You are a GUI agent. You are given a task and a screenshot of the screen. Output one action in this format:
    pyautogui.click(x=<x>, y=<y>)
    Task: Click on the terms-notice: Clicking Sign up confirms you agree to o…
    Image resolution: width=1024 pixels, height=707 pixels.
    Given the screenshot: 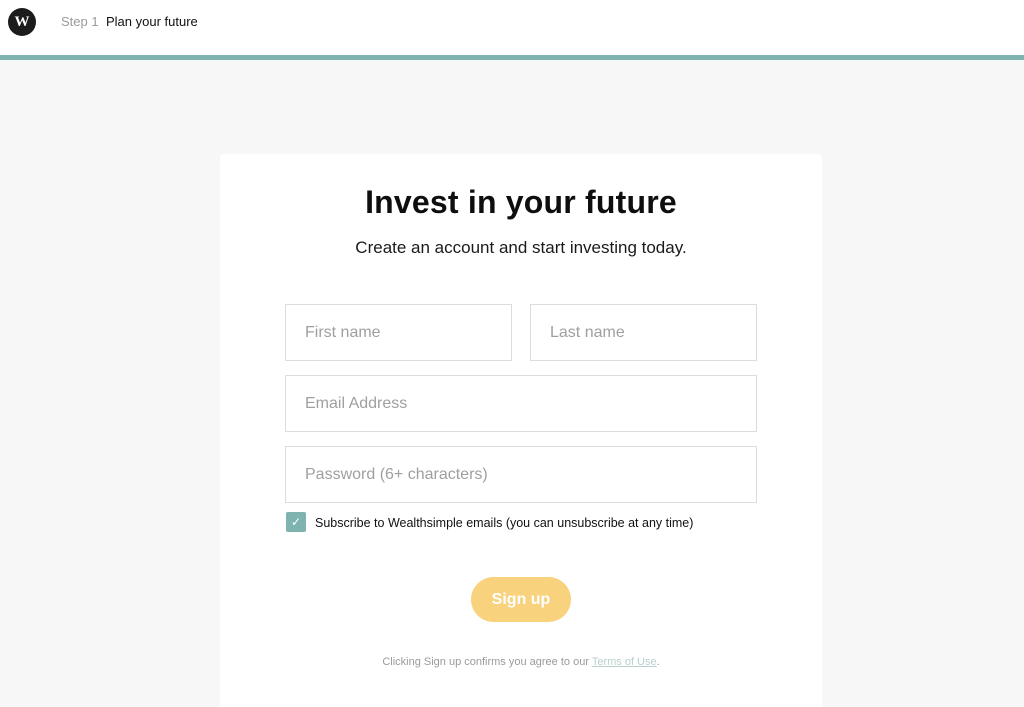 What is the action you would take?
    pyautogui.click(x=521, y=662)
    